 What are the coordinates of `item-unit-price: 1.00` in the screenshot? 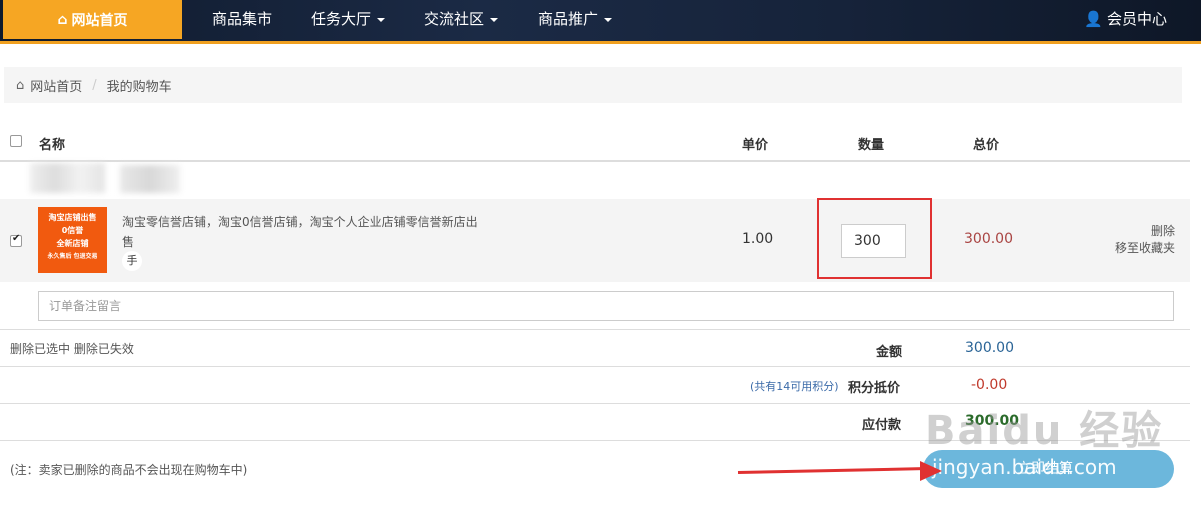 It's located at (758, 239).